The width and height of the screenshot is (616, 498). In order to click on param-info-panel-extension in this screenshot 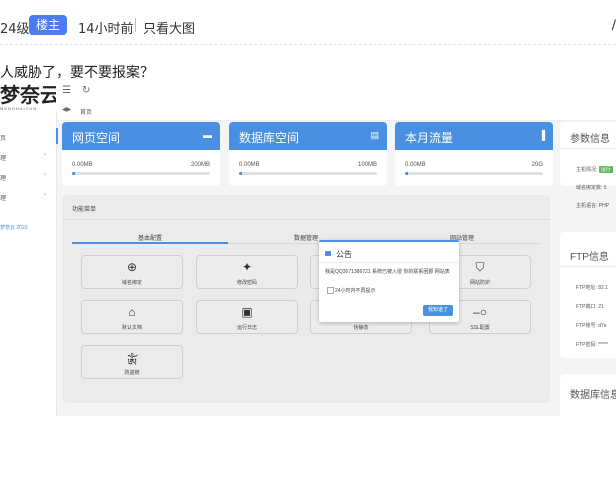, I will do `click(588, 174)`.